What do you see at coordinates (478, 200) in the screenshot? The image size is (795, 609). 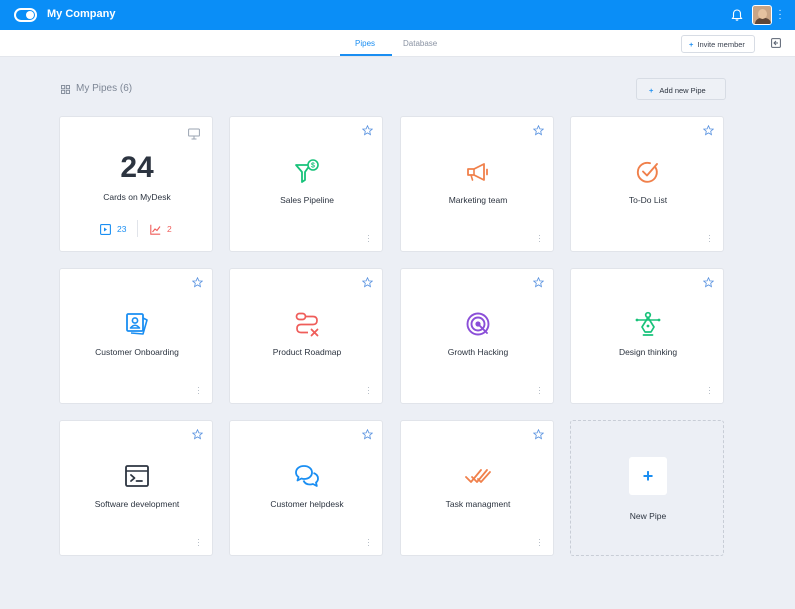 I see `pipe-name: Marketing team` at bounding box center [478, 200].